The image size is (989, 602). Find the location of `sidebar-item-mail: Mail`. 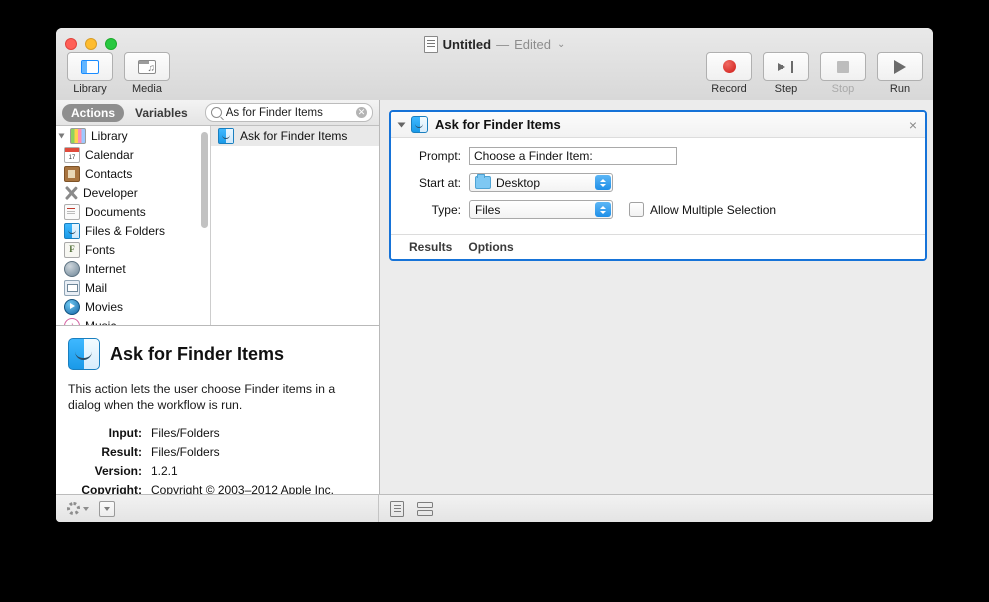

sidebar-item-mail: Mail is located at coordinates (133, 287).